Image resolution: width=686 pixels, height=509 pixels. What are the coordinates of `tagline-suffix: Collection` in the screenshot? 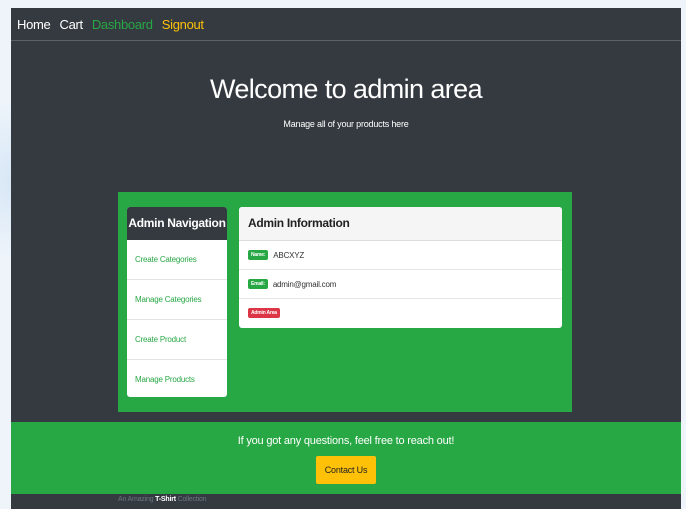 It's located at (192, 499).